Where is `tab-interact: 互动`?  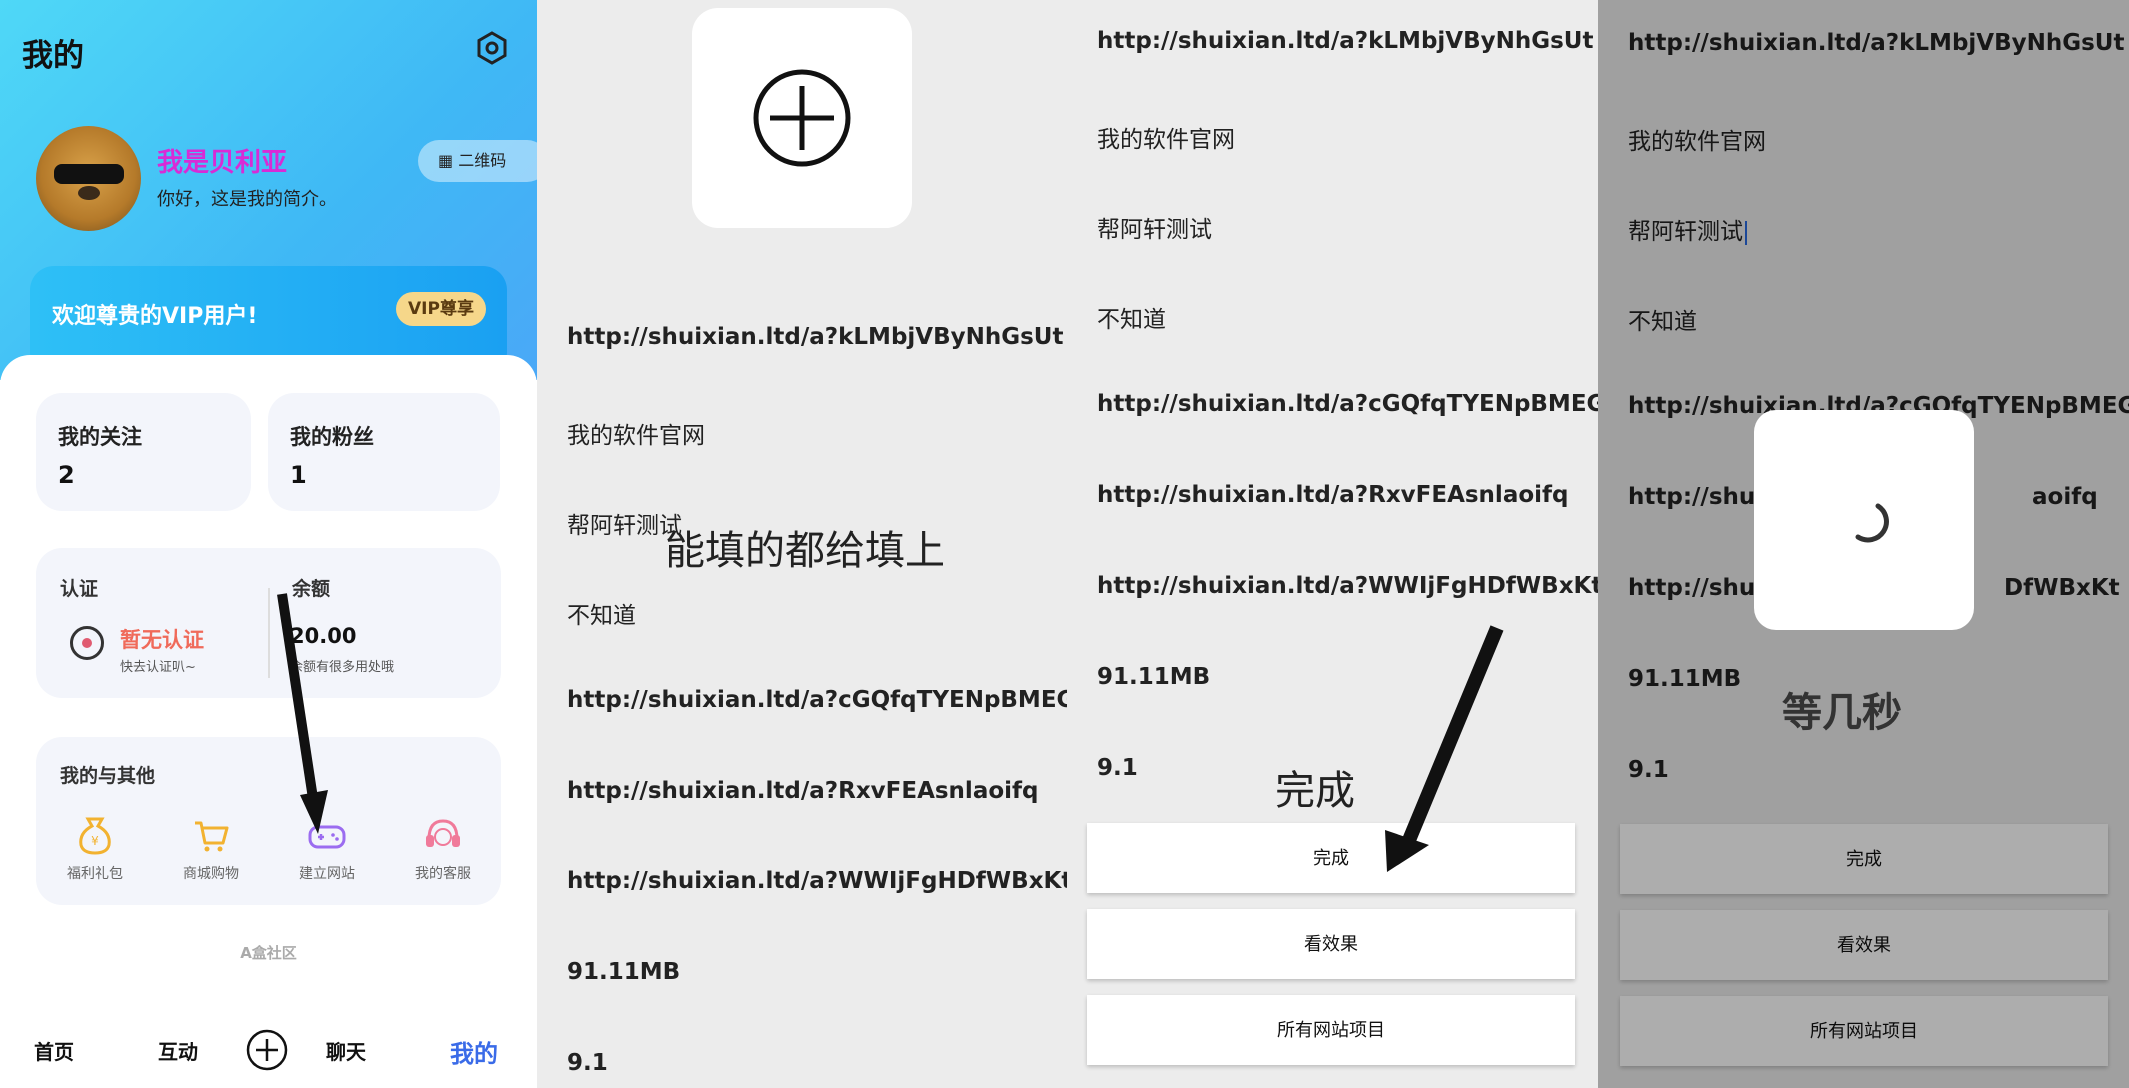
tab-interact: 互动 is located at coordinates (178, 1050).